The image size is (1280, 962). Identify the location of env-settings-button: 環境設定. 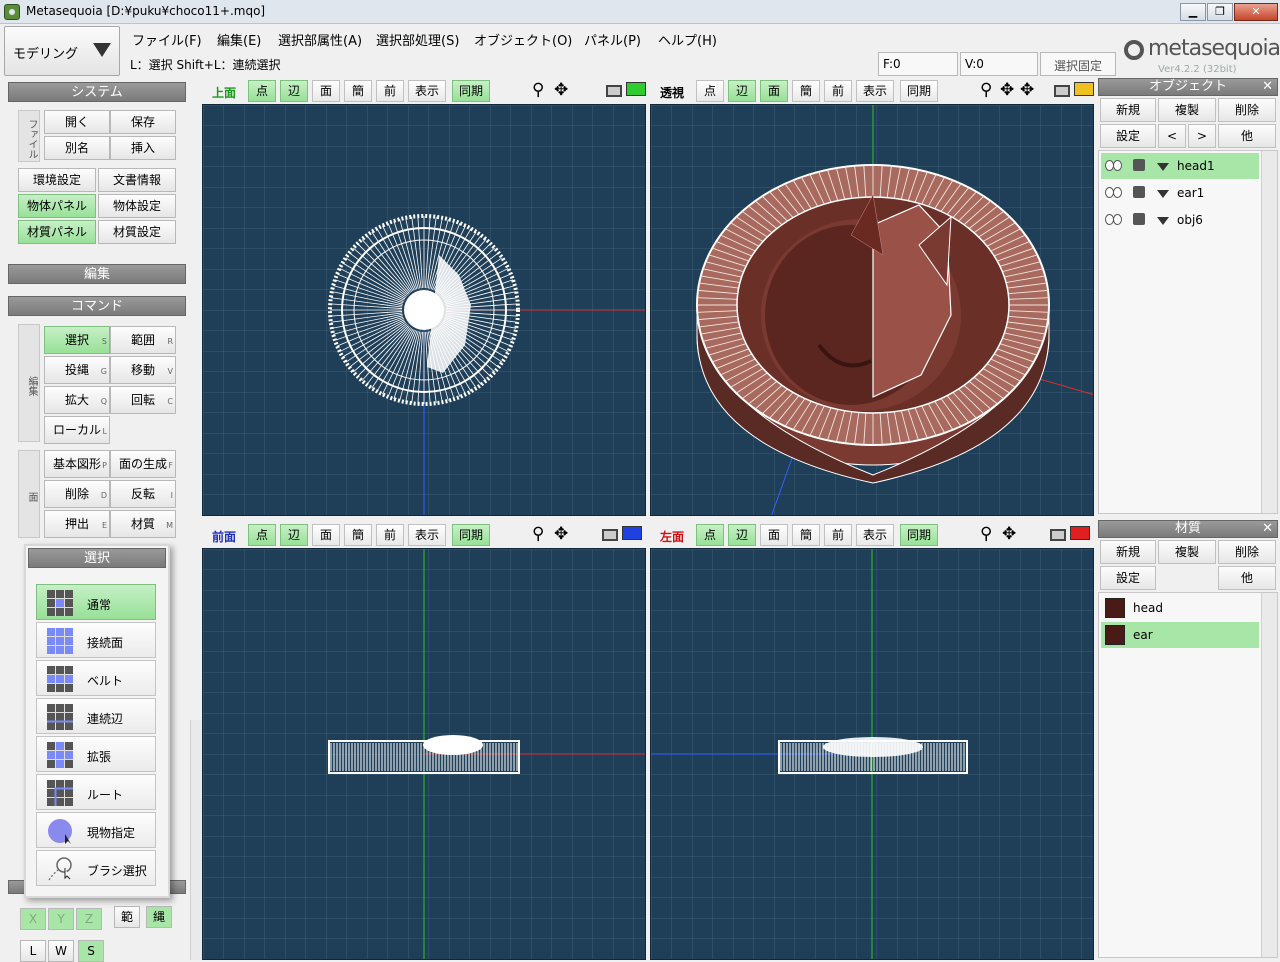
(57, 180).